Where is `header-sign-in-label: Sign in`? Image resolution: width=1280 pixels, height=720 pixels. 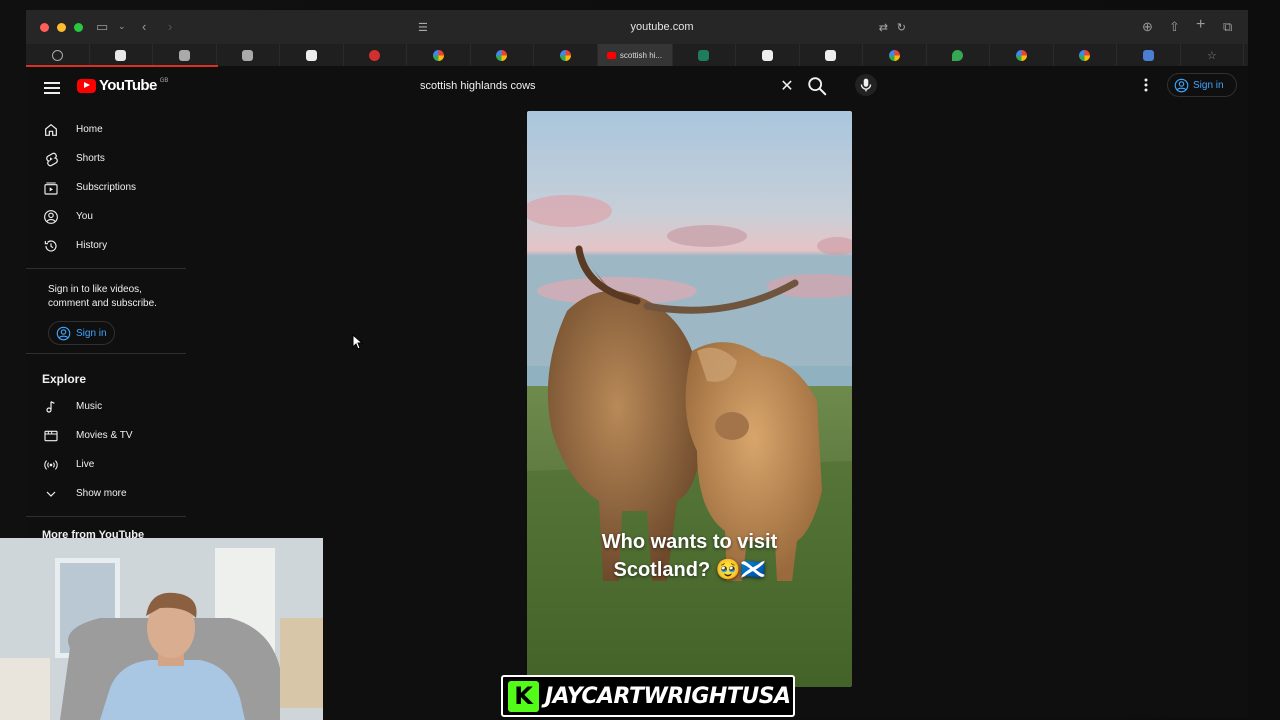
header-sign-in-label: Sign in is located at coordinates (1208, 85).